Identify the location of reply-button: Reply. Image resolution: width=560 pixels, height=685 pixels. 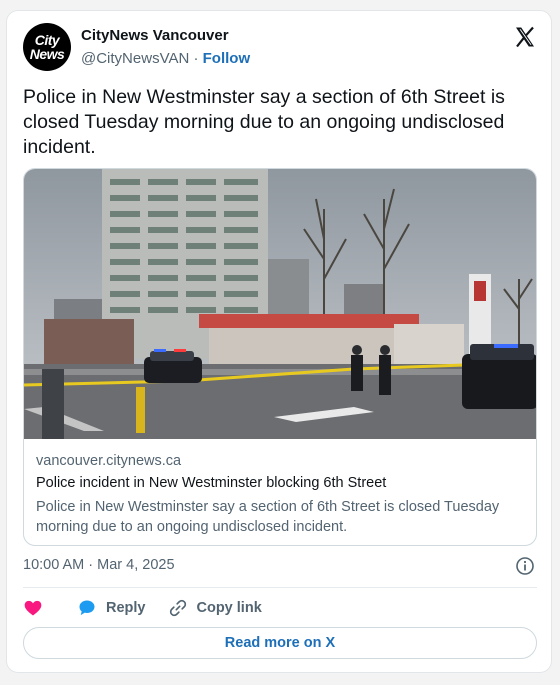
(111, 608).